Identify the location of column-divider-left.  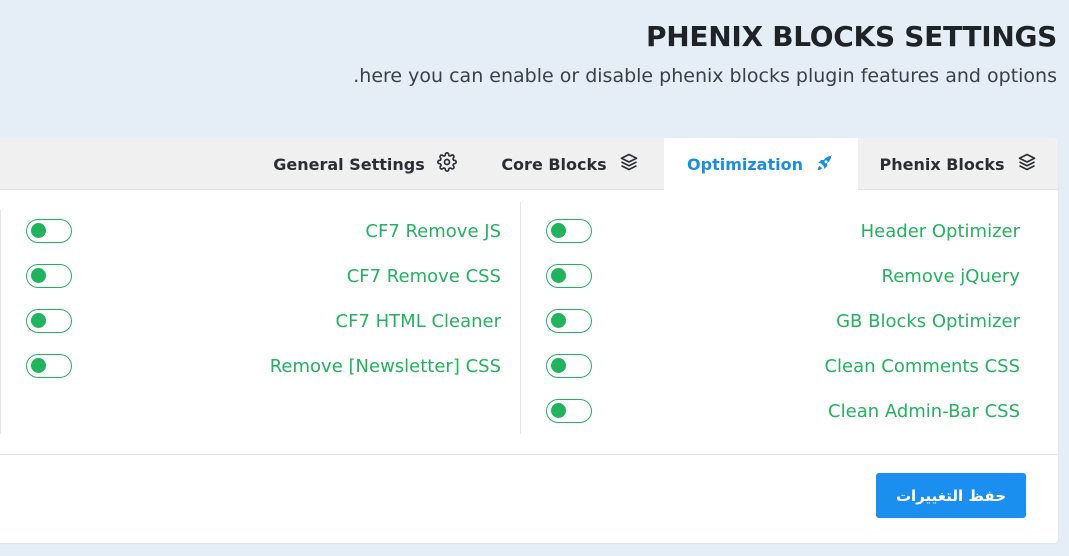
(0, 322).